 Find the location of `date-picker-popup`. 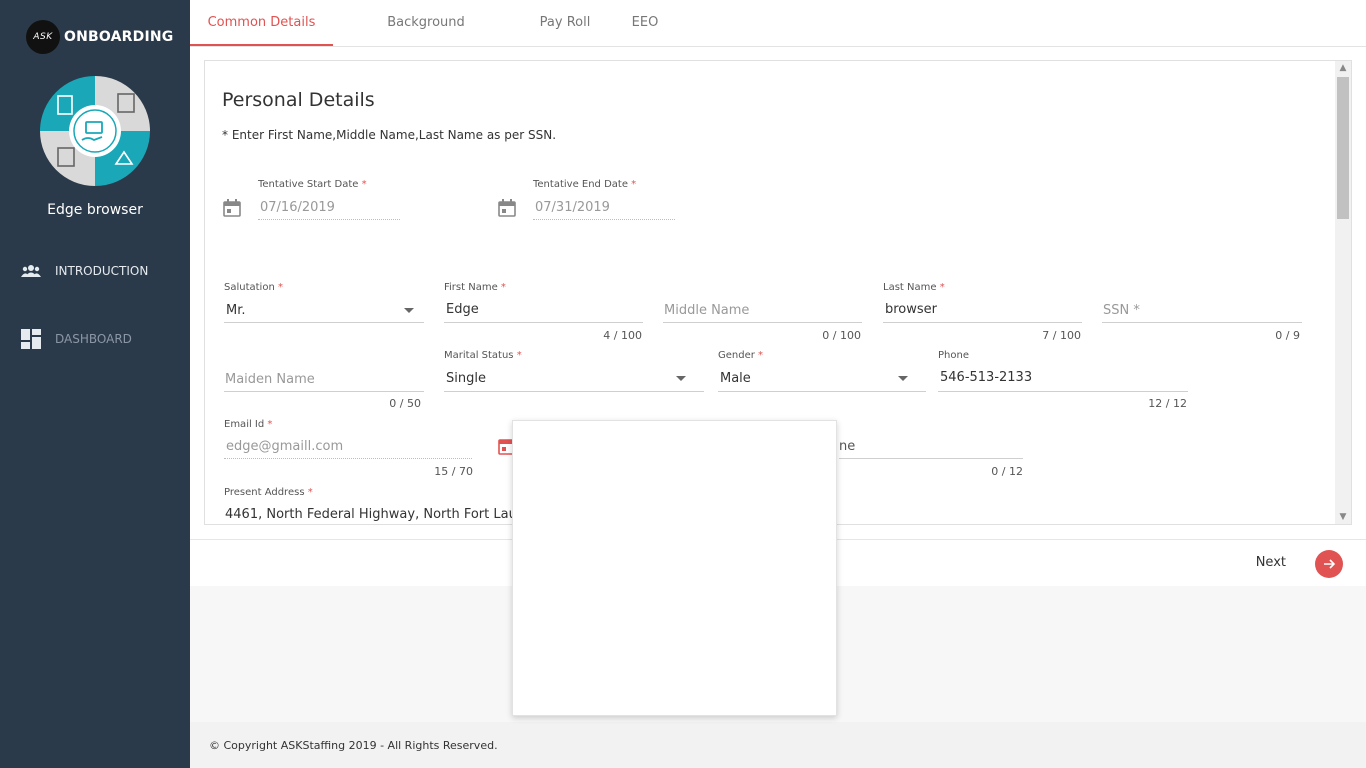

date-picker-popup is located at coordinates (674, 568).